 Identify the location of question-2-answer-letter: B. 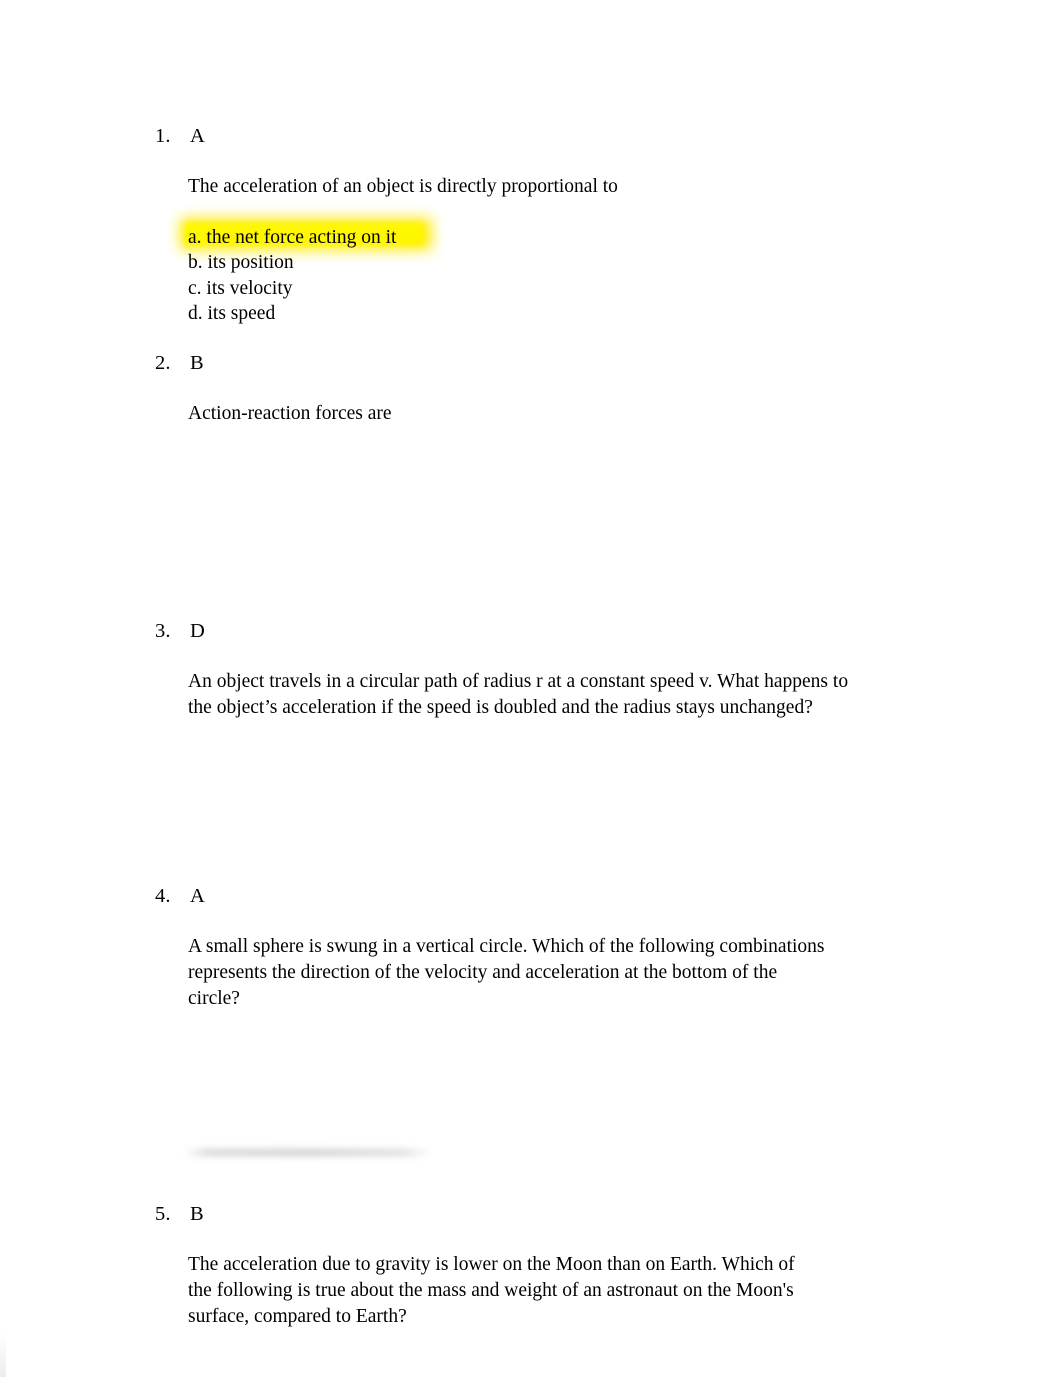
(197, 363).